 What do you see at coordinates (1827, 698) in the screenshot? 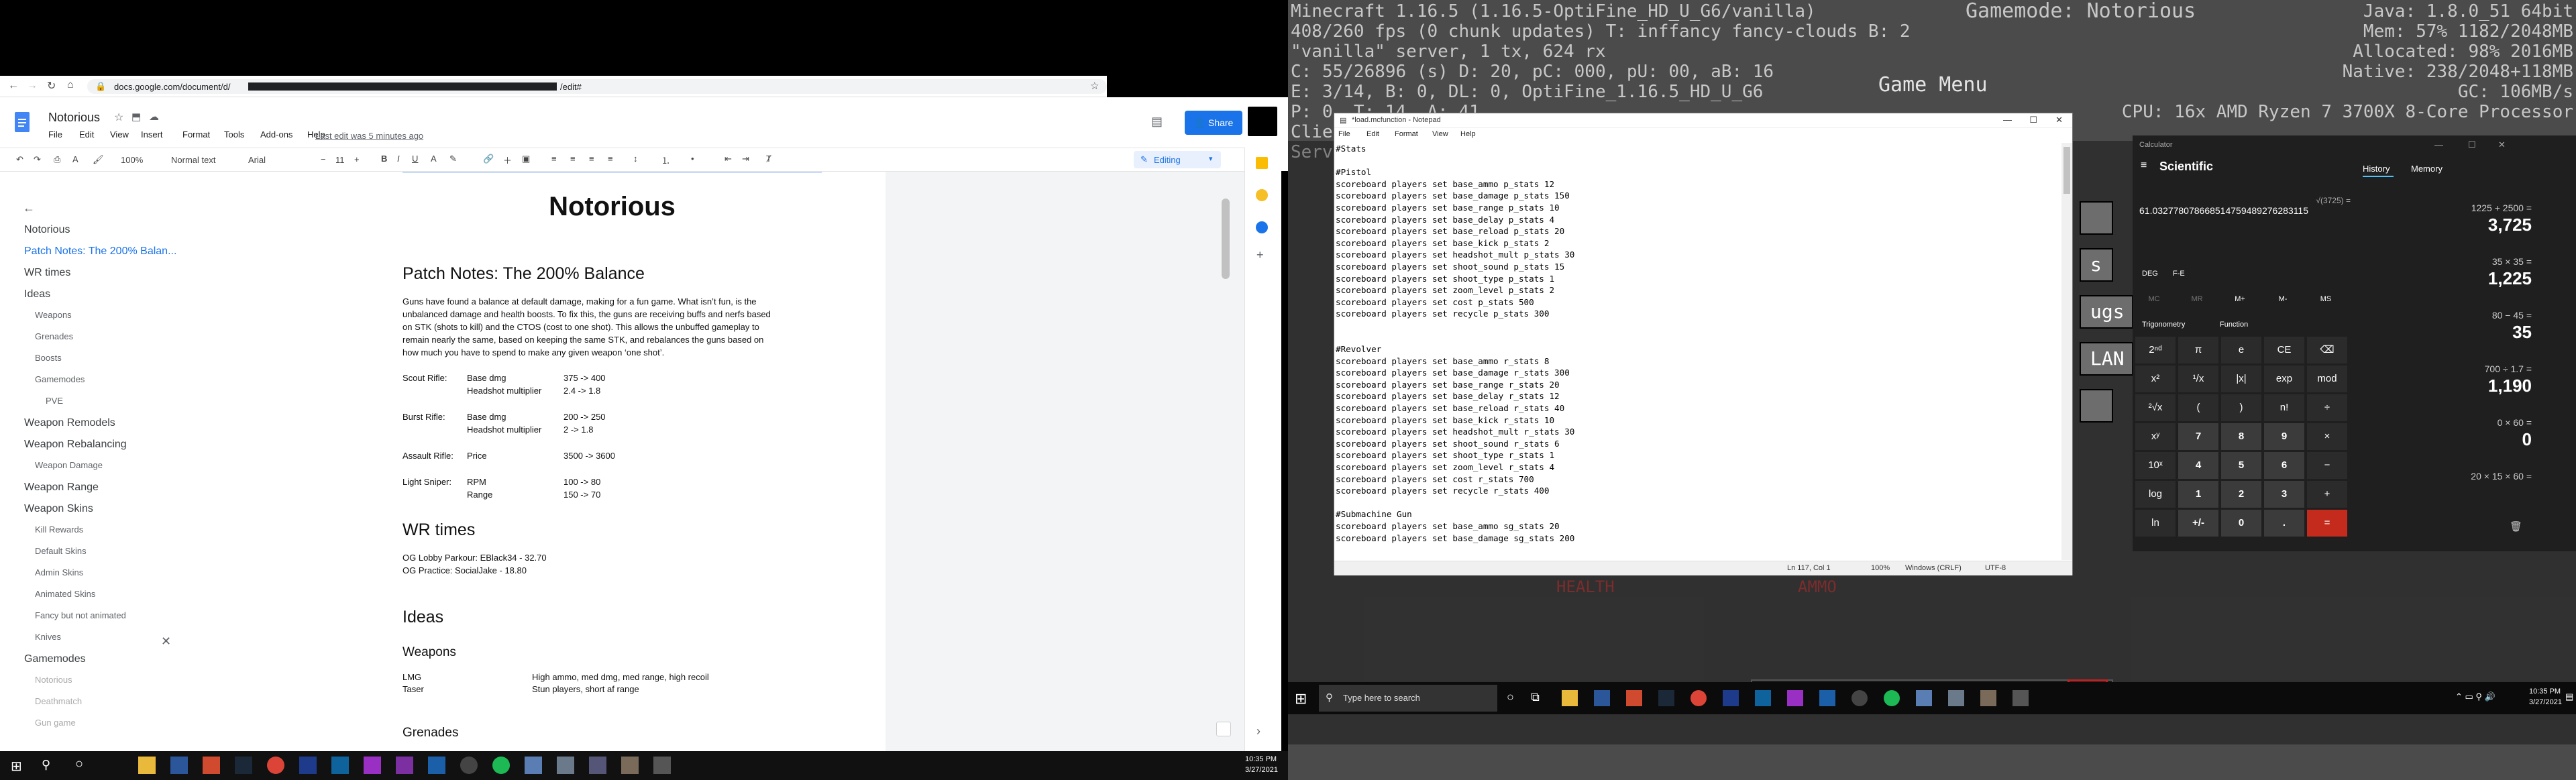
I see `photoshop-icon` at bounding box center [1827, 698].